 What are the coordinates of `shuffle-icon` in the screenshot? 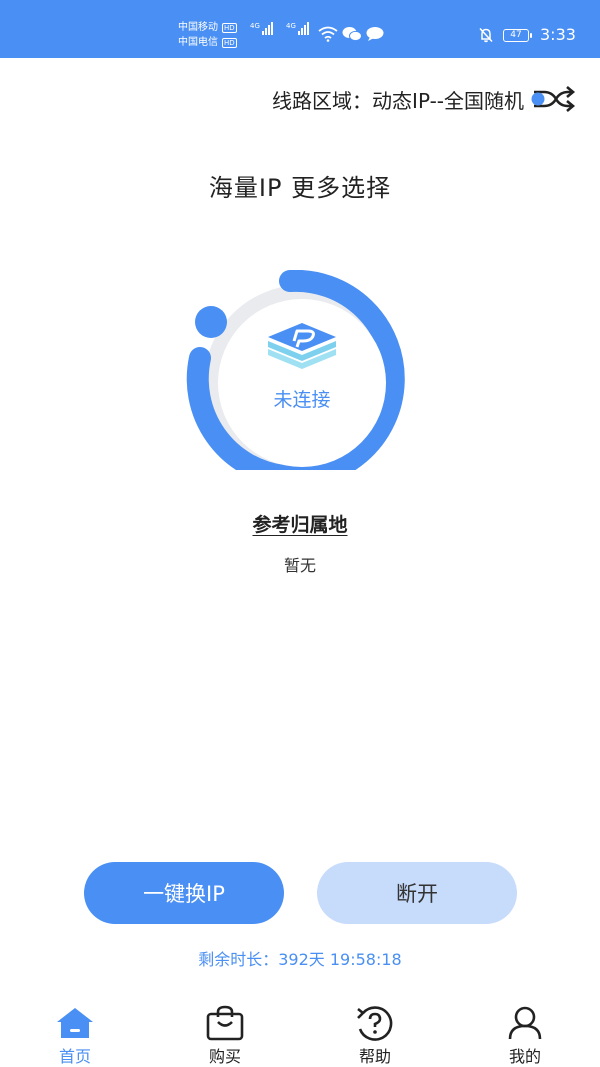 It's located at (553, 99).